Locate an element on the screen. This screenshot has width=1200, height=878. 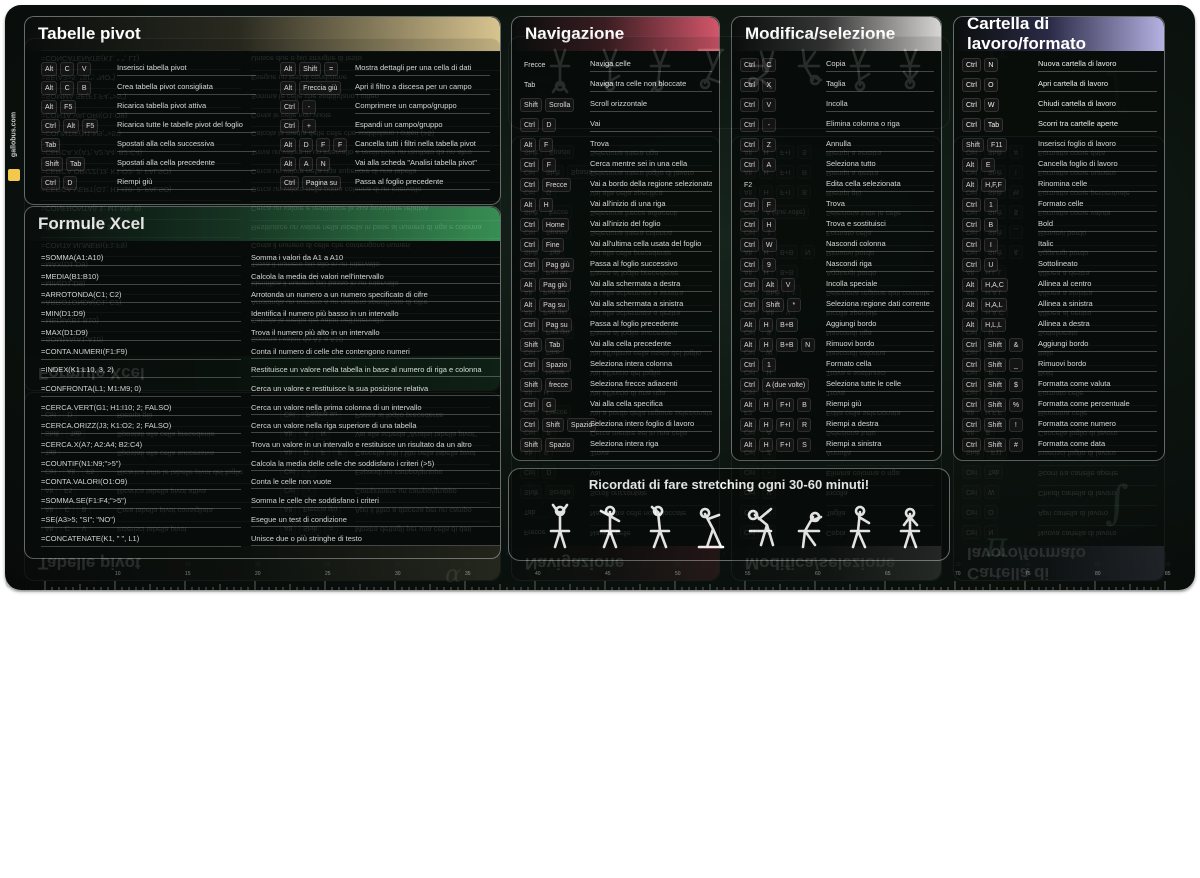
key-combo: CtrlHome is located at coordinates (544, 224).